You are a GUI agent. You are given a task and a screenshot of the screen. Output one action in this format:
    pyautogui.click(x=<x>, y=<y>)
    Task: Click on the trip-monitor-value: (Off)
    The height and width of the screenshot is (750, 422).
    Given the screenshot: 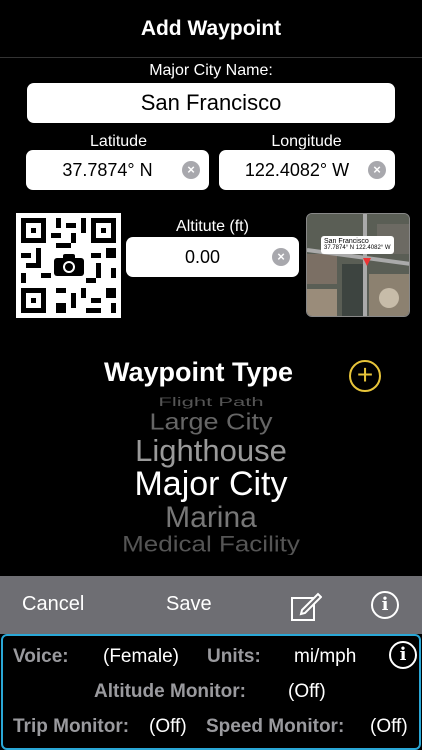 What is the action you would take?
    pyautogui.click(x=168, y=727)
    